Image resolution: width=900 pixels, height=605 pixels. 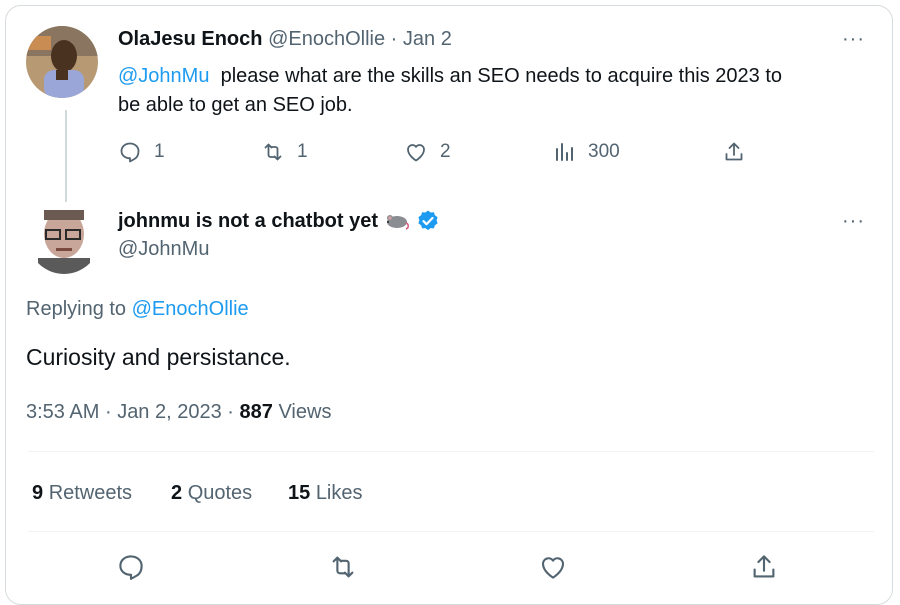 I want to click on views-count: 887, so click(x=256, y=412).